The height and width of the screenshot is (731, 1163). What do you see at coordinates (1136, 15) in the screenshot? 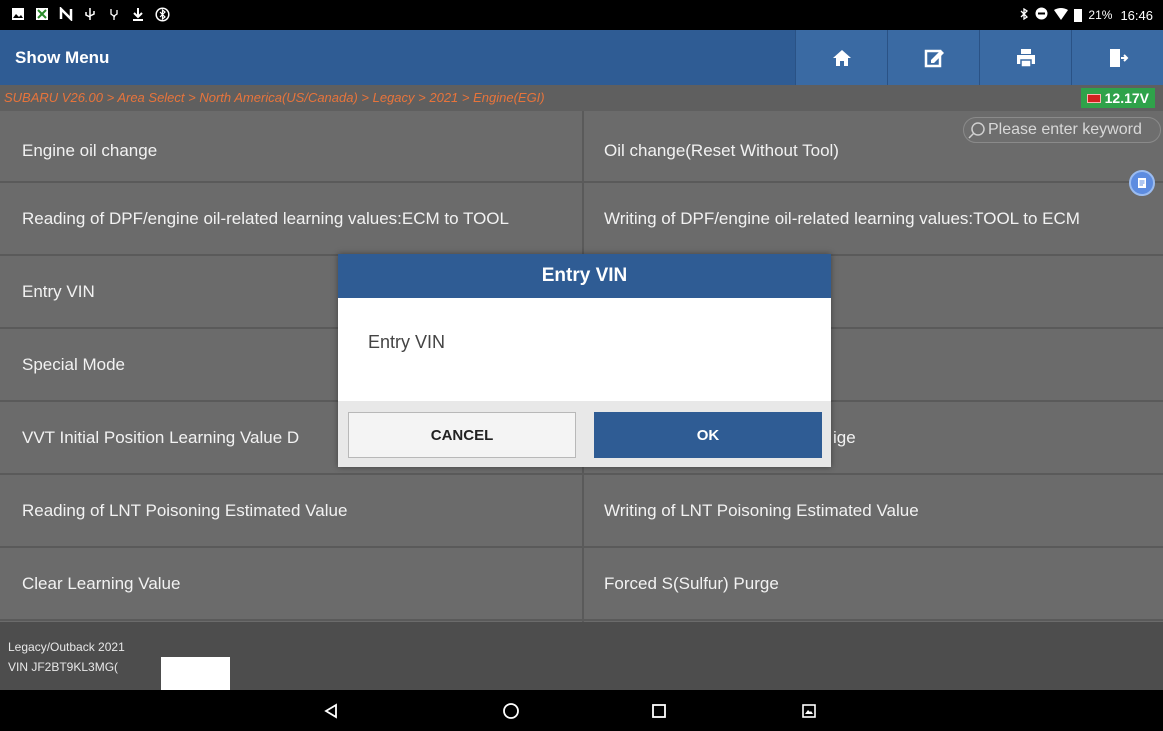
I see `clock: 16:46` at bounding box center [1136, 15].